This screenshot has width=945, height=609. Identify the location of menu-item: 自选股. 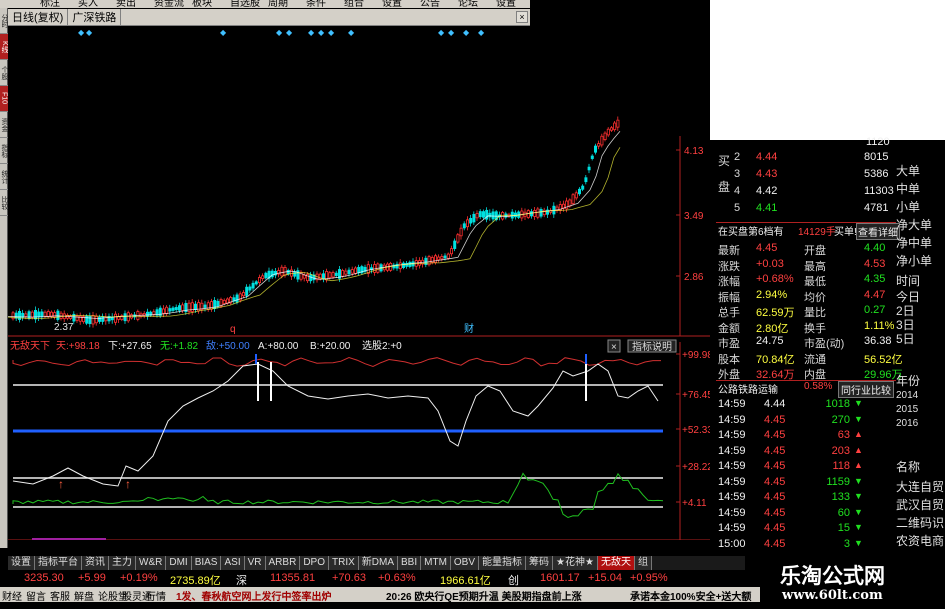
(245, 4).